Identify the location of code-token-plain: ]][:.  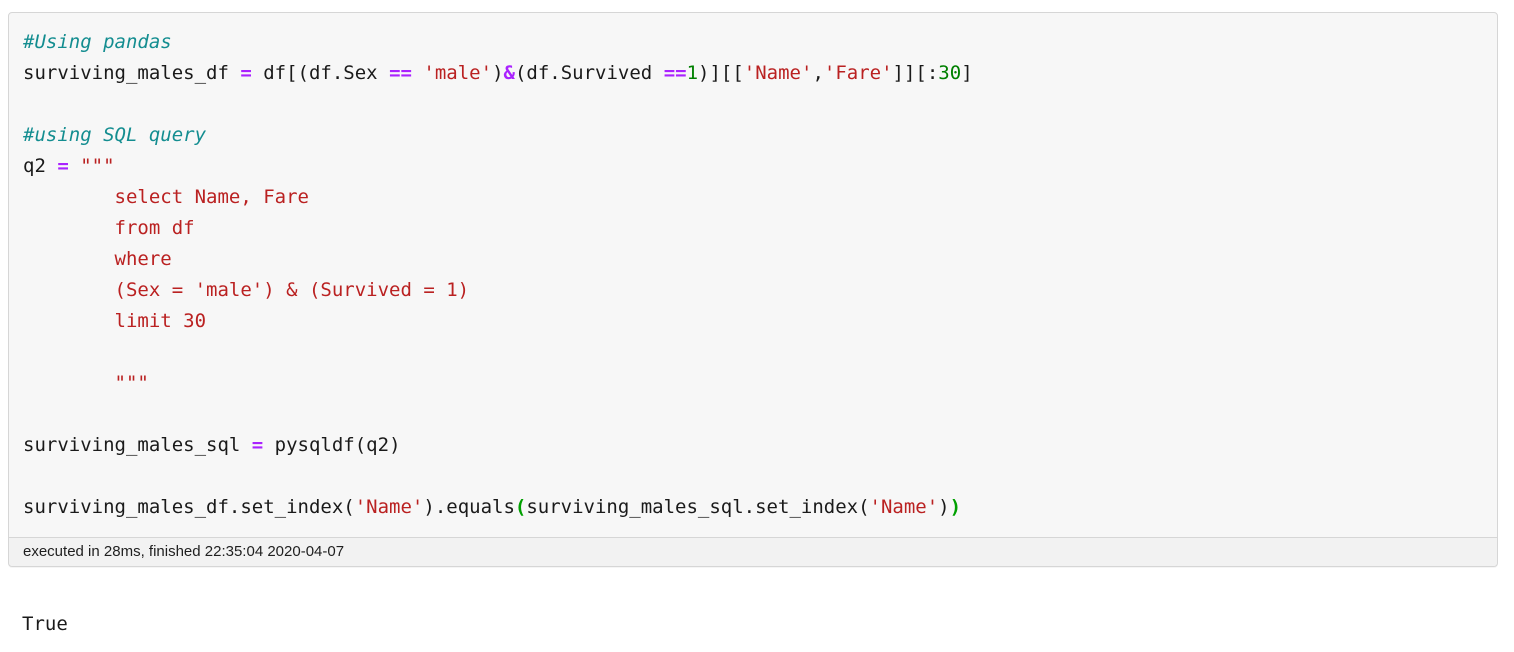
(915, 73).